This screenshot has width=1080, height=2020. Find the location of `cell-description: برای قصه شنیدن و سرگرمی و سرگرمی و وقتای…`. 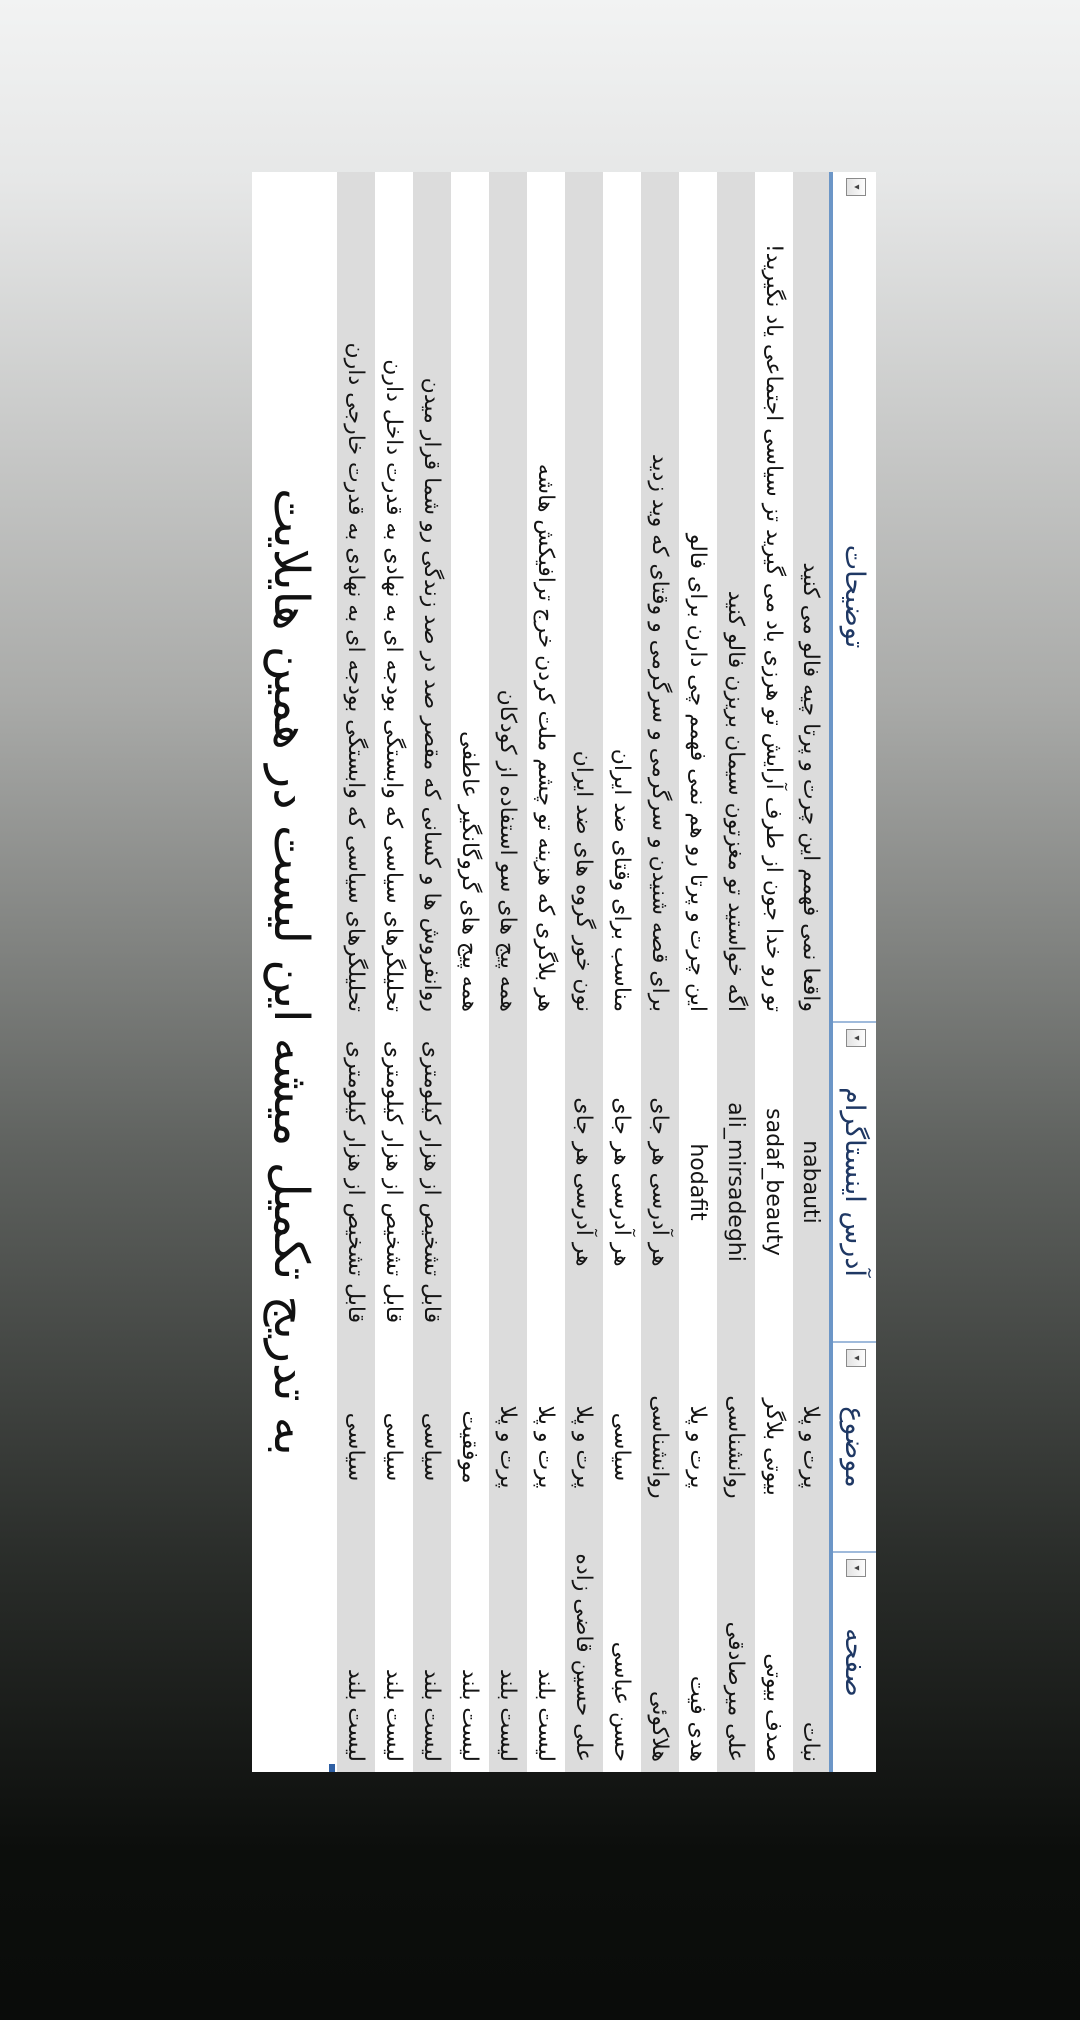

cell-description: برای قصه شنیدن و سرگرمی و سرگرمی و وقتای… is located at coordinates (660, 597).